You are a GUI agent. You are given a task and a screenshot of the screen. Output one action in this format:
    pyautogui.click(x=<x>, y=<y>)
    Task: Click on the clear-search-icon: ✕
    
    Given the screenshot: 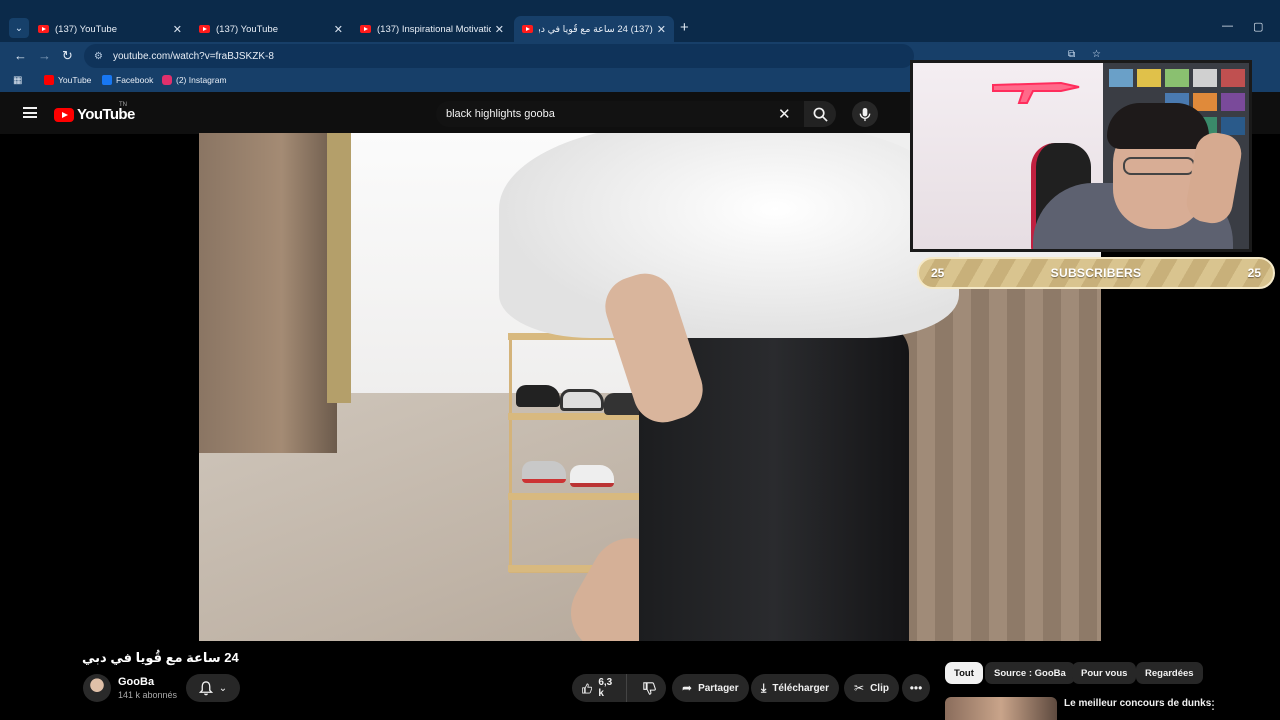 What is the action you would take?
    pyautogui.click(x=784, y=114)
    